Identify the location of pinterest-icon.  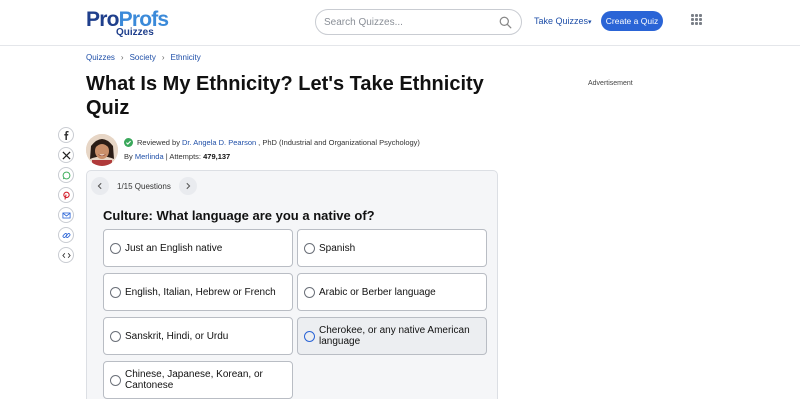
(66, 195).